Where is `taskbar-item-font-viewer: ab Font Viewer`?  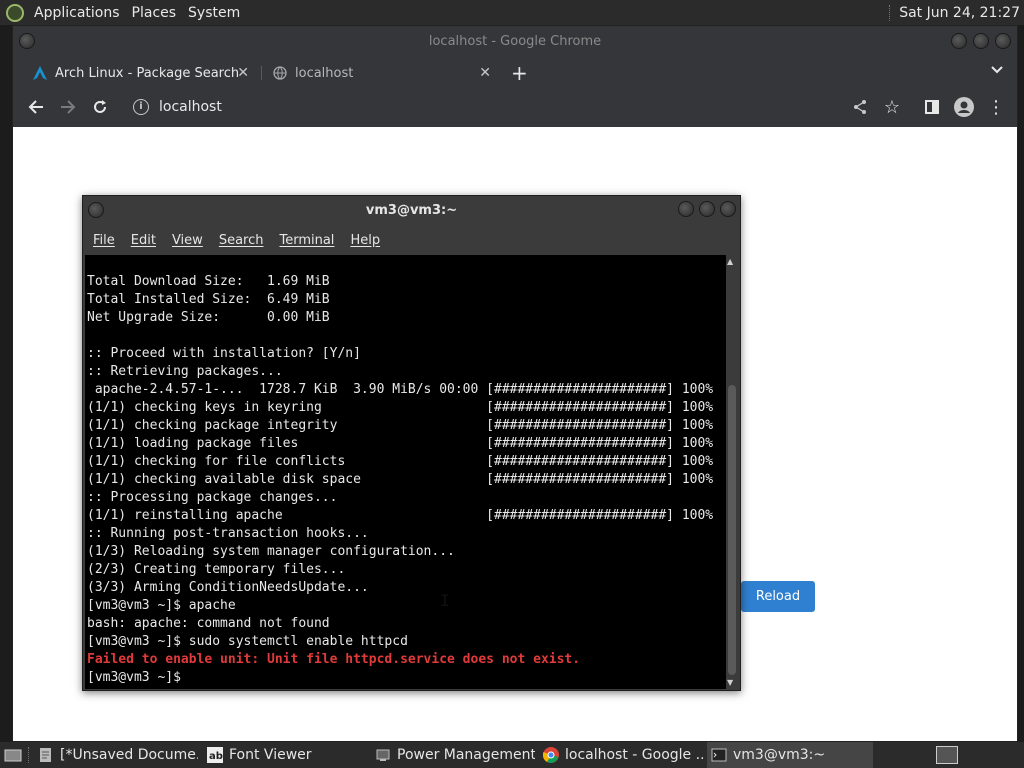 taskbar-item-font-viewer: ab Font Viewer is located at coordinates (287, 755).